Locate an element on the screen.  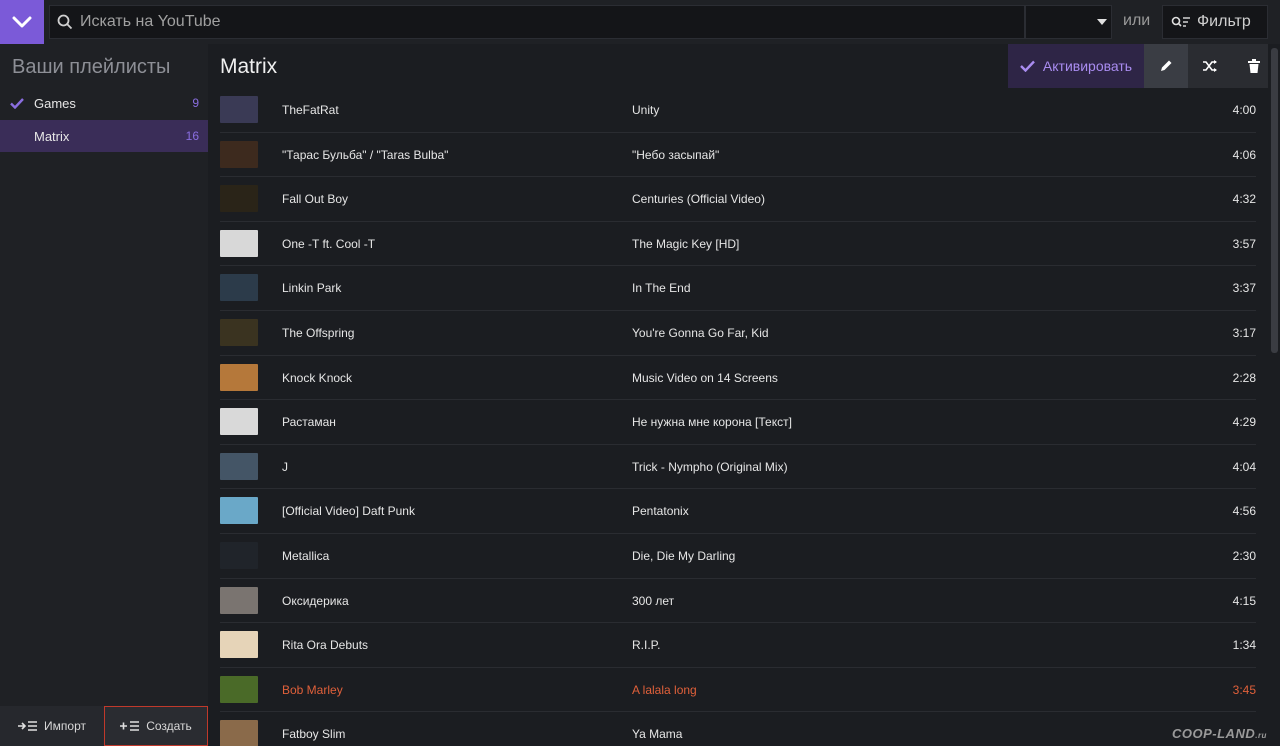
track-row: Metallica Die, Die My Darling 2:30 is located at coordinates (738, 556).